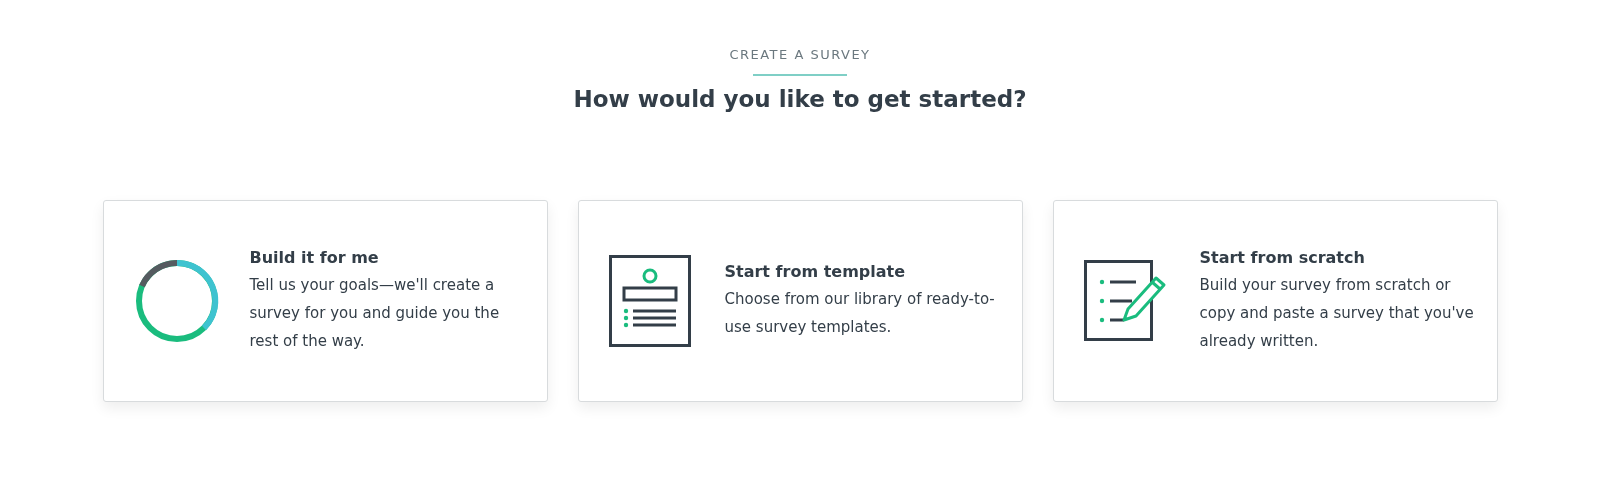  I want to click on template-icon, so click(649, 301).